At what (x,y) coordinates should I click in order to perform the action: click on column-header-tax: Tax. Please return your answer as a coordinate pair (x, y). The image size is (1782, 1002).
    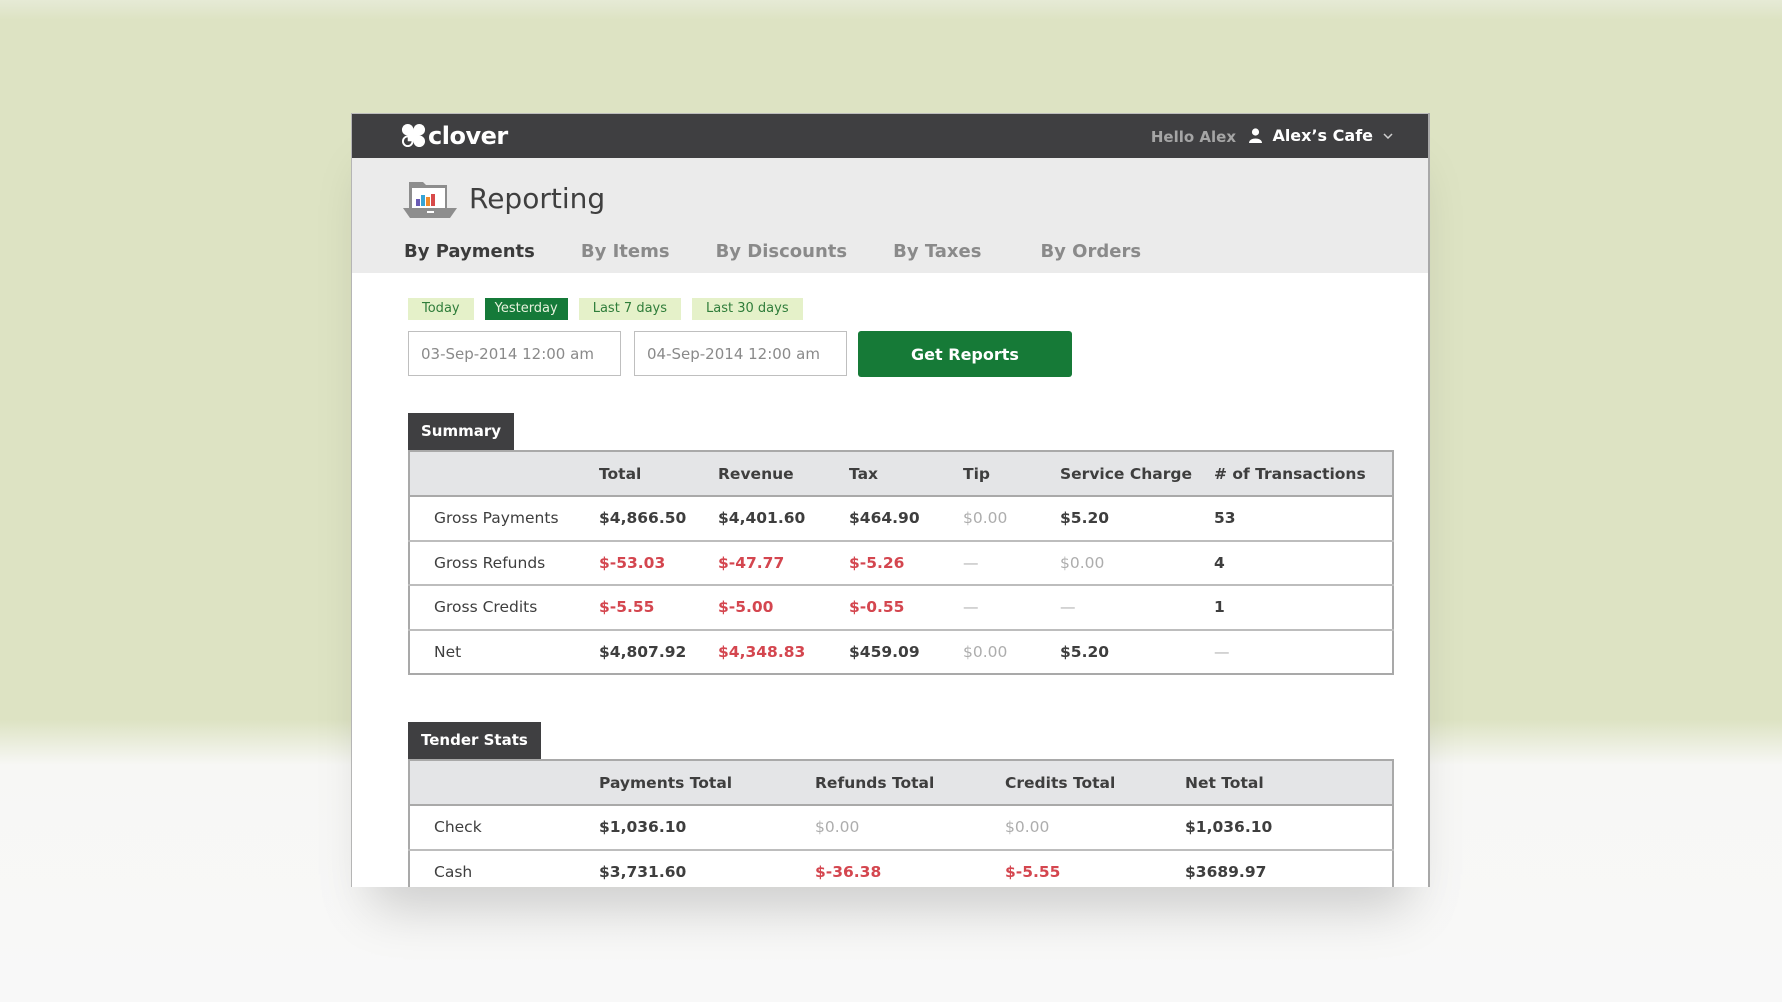
    Looking at the image, I should click on (906, 474).